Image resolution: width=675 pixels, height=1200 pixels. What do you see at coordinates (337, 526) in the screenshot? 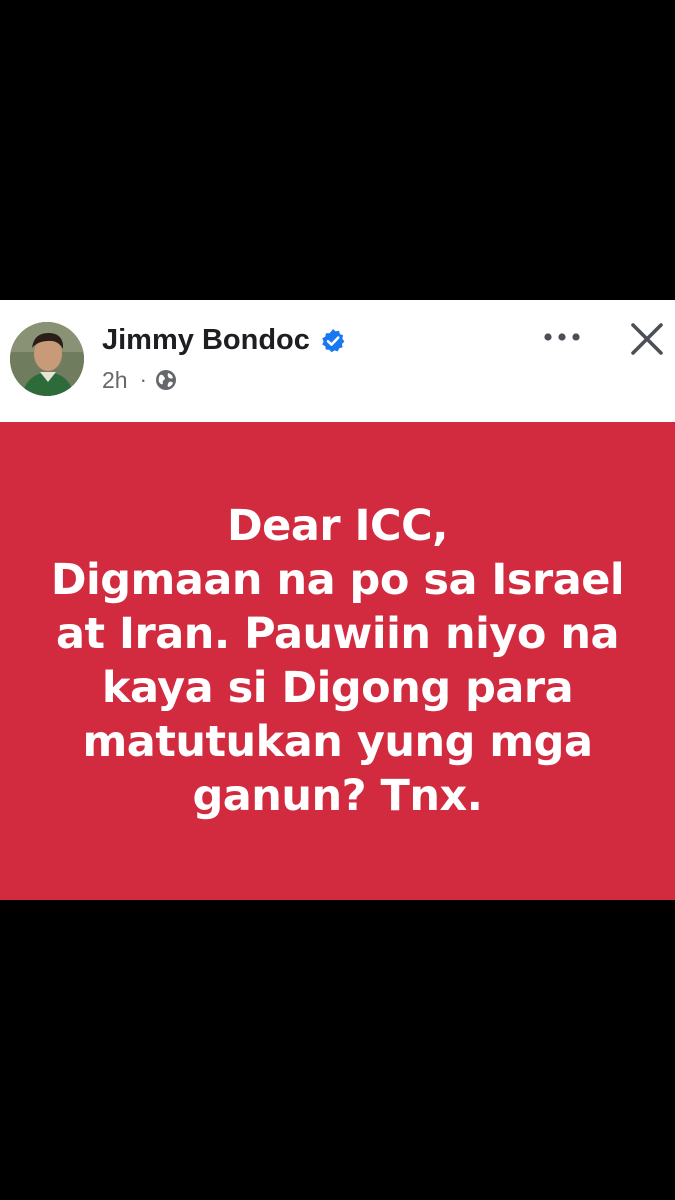
I see `post-text-line: Dear ICC,` at bounding box center [337, 526].